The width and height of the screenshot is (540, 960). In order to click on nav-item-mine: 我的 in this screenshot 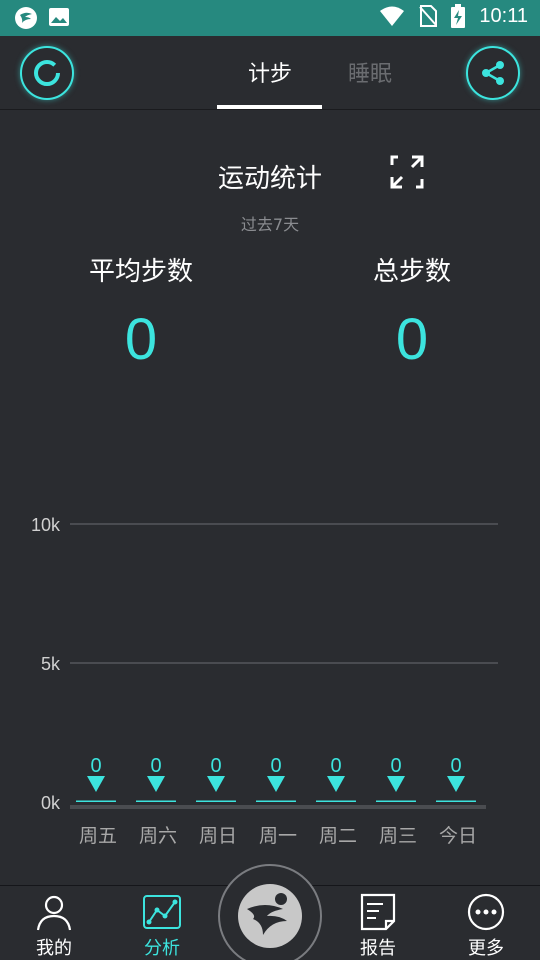, I will do `click(54, 923)`.